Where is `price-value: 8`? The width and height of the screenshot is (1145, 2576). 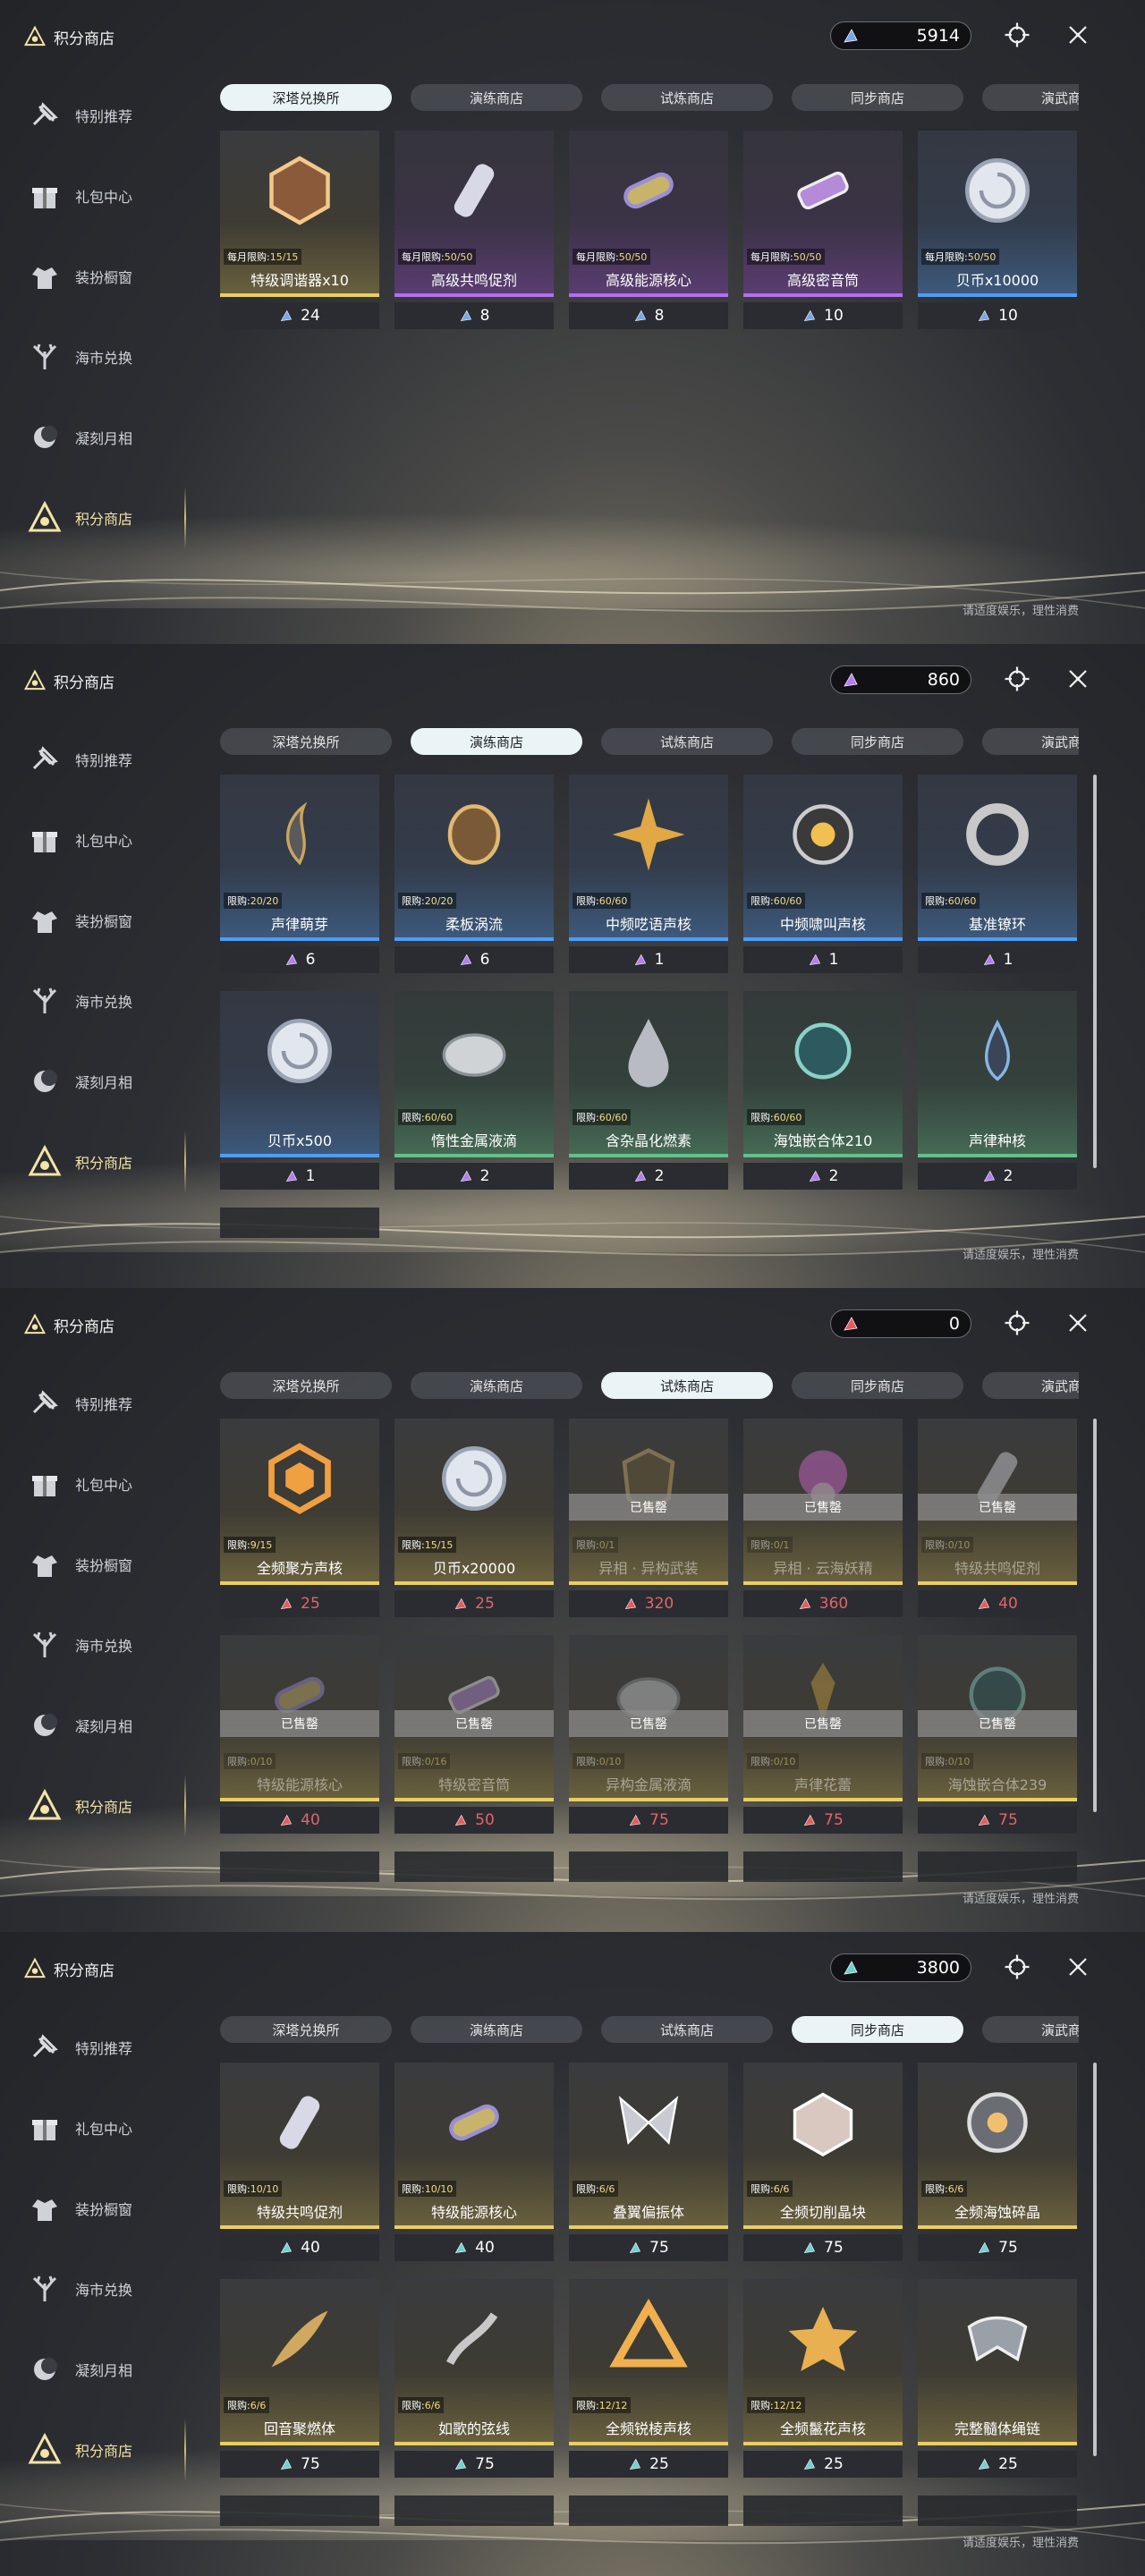
price-value: 8 is located at coordinates (659, 316).